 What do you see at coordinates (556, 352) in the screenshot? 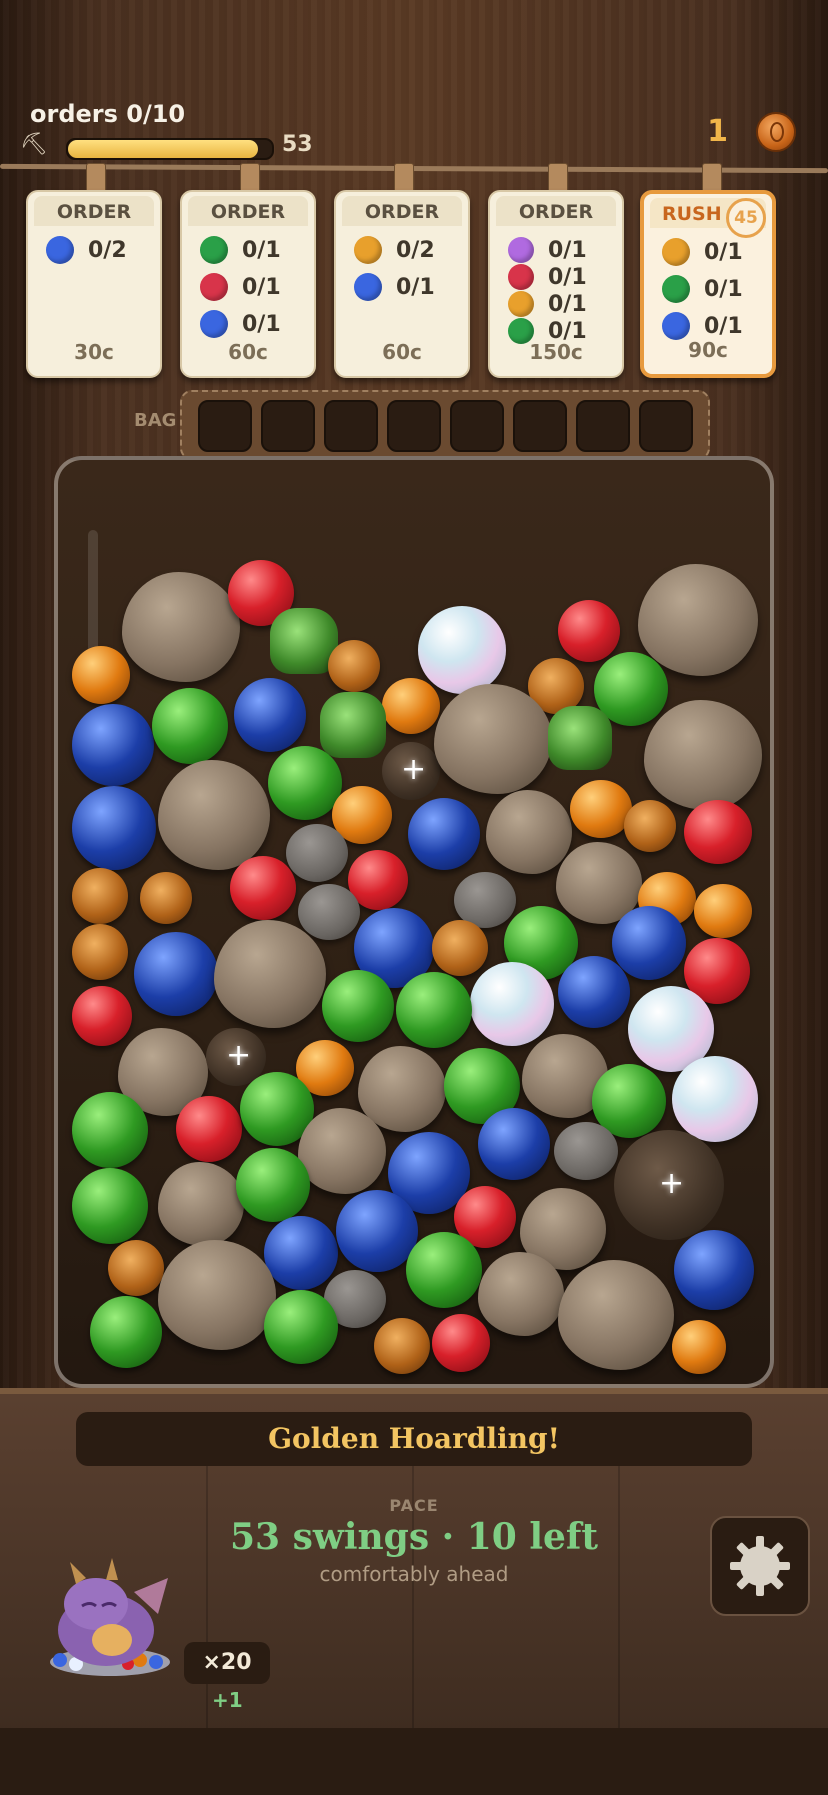
I see `order-reward: 150c` at bounding box center [556, 352].